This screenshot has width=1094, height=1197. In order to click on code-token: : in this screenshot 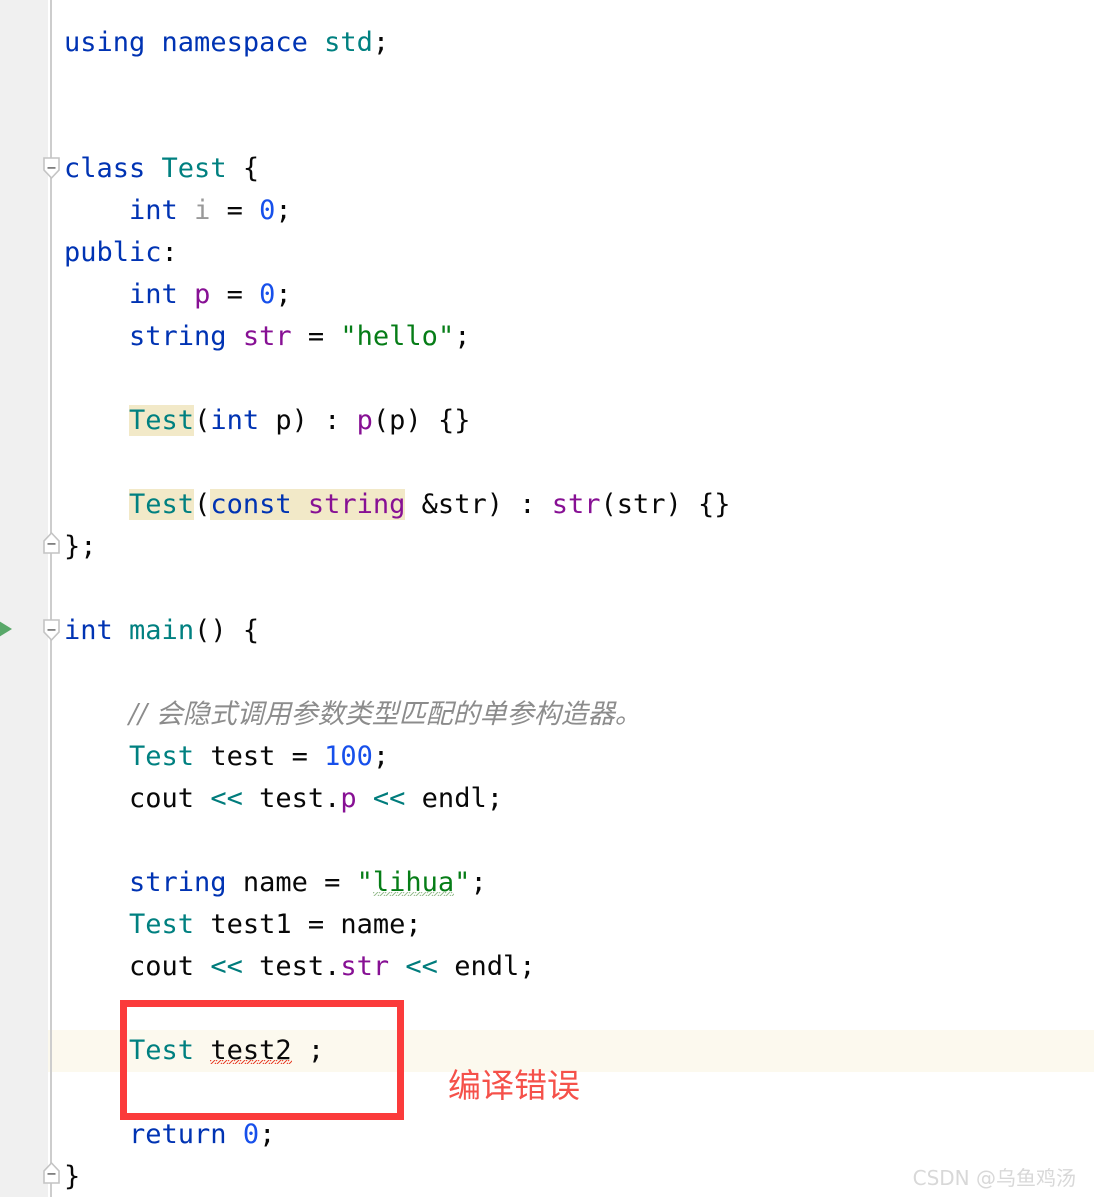, I will do `click(169, 252)`.